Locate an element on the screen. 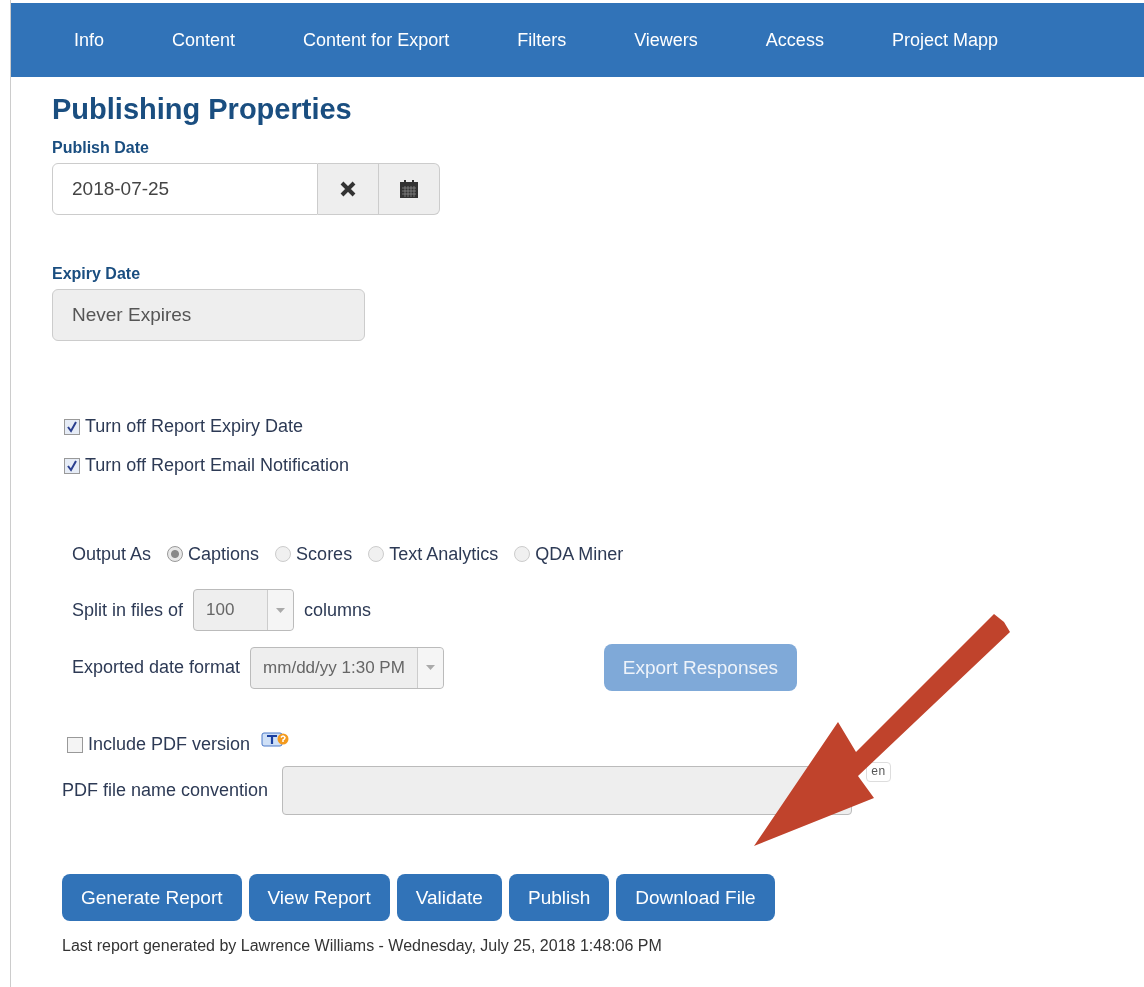 The width and height of the screenshot is (1144, 987). field-label: Publish Date is located at coordinates (101, 148).